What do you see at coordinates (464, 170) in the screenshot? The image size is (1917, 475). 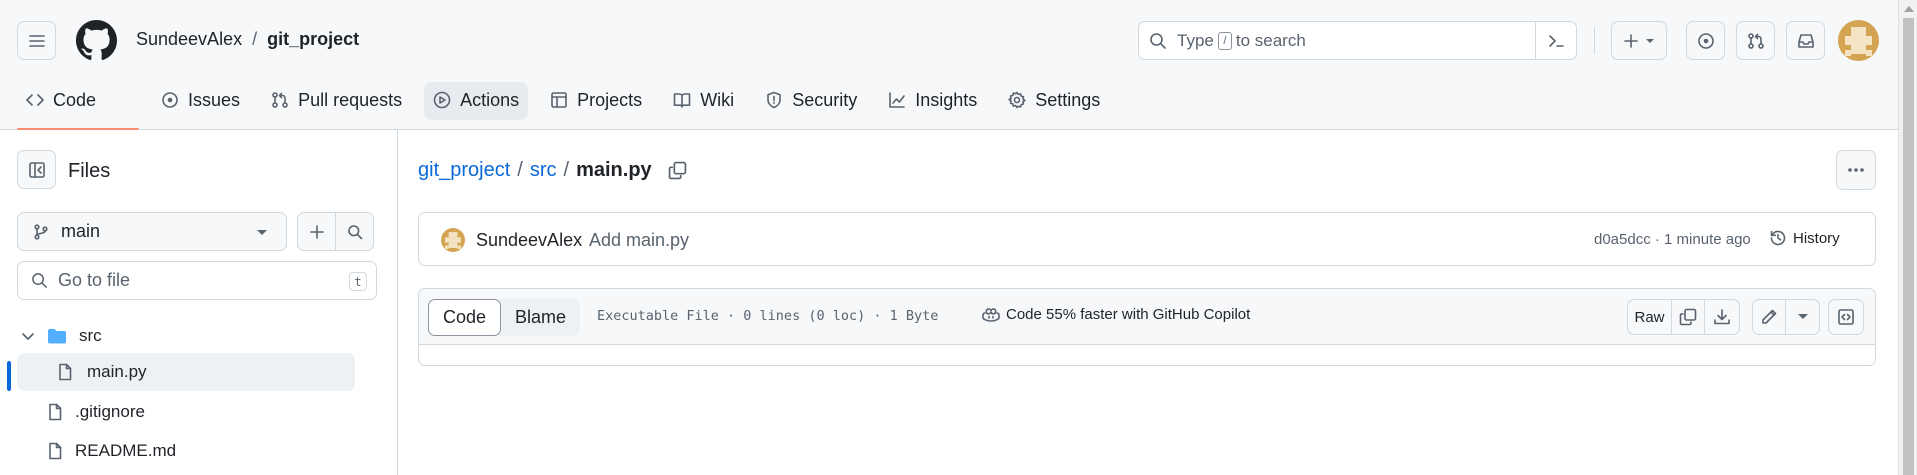 I see `breadcrumb-repo-link: git_project` at bounding box center [464, 170].